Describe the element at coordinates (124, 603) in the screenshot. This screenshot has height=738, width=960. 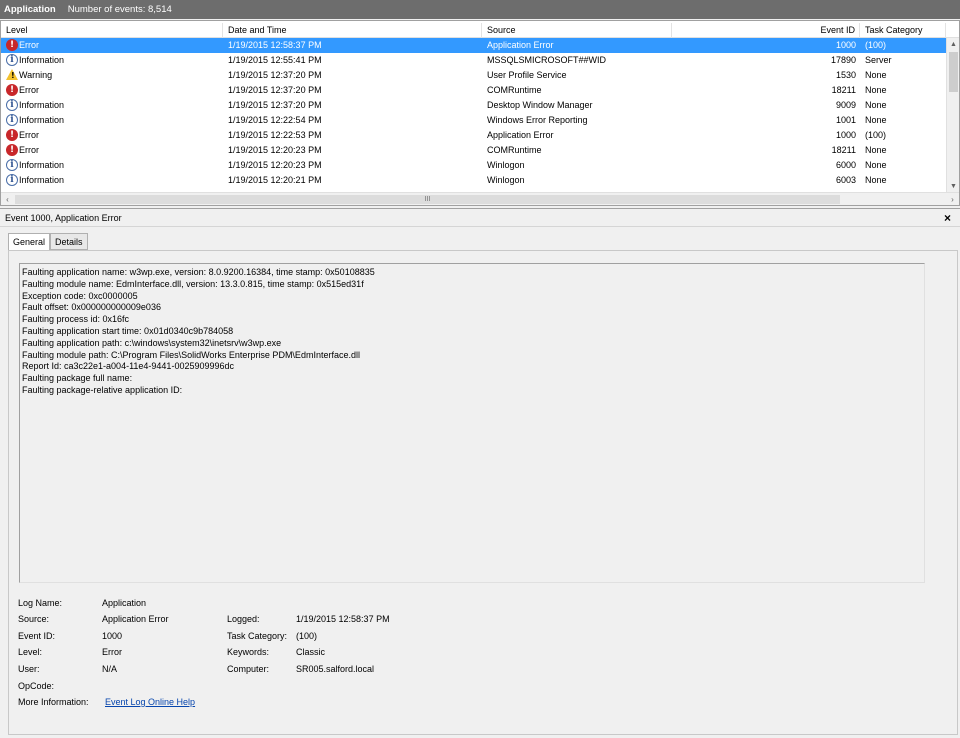
I see `log-name-value: Application` at that location.